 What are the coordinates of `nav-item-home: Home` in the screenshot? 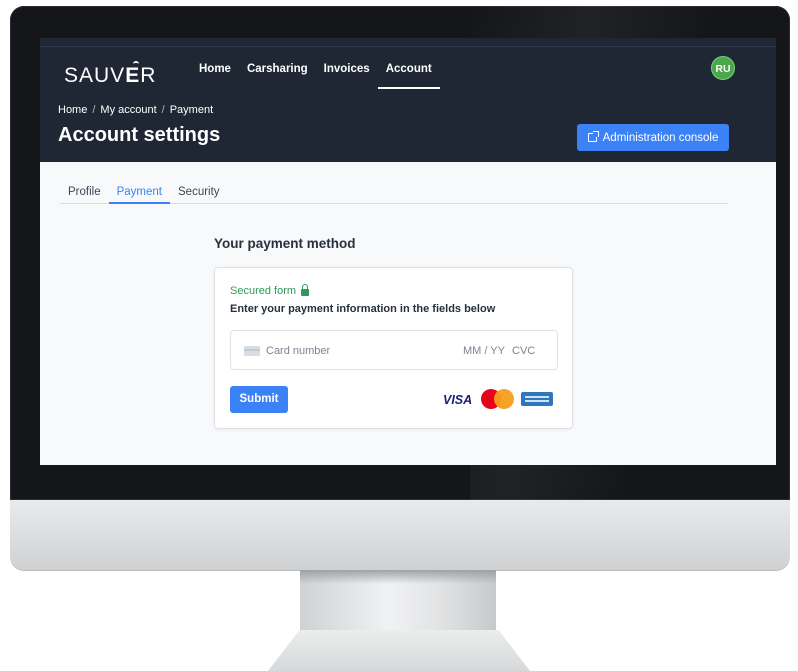 It's located at (215, 75).